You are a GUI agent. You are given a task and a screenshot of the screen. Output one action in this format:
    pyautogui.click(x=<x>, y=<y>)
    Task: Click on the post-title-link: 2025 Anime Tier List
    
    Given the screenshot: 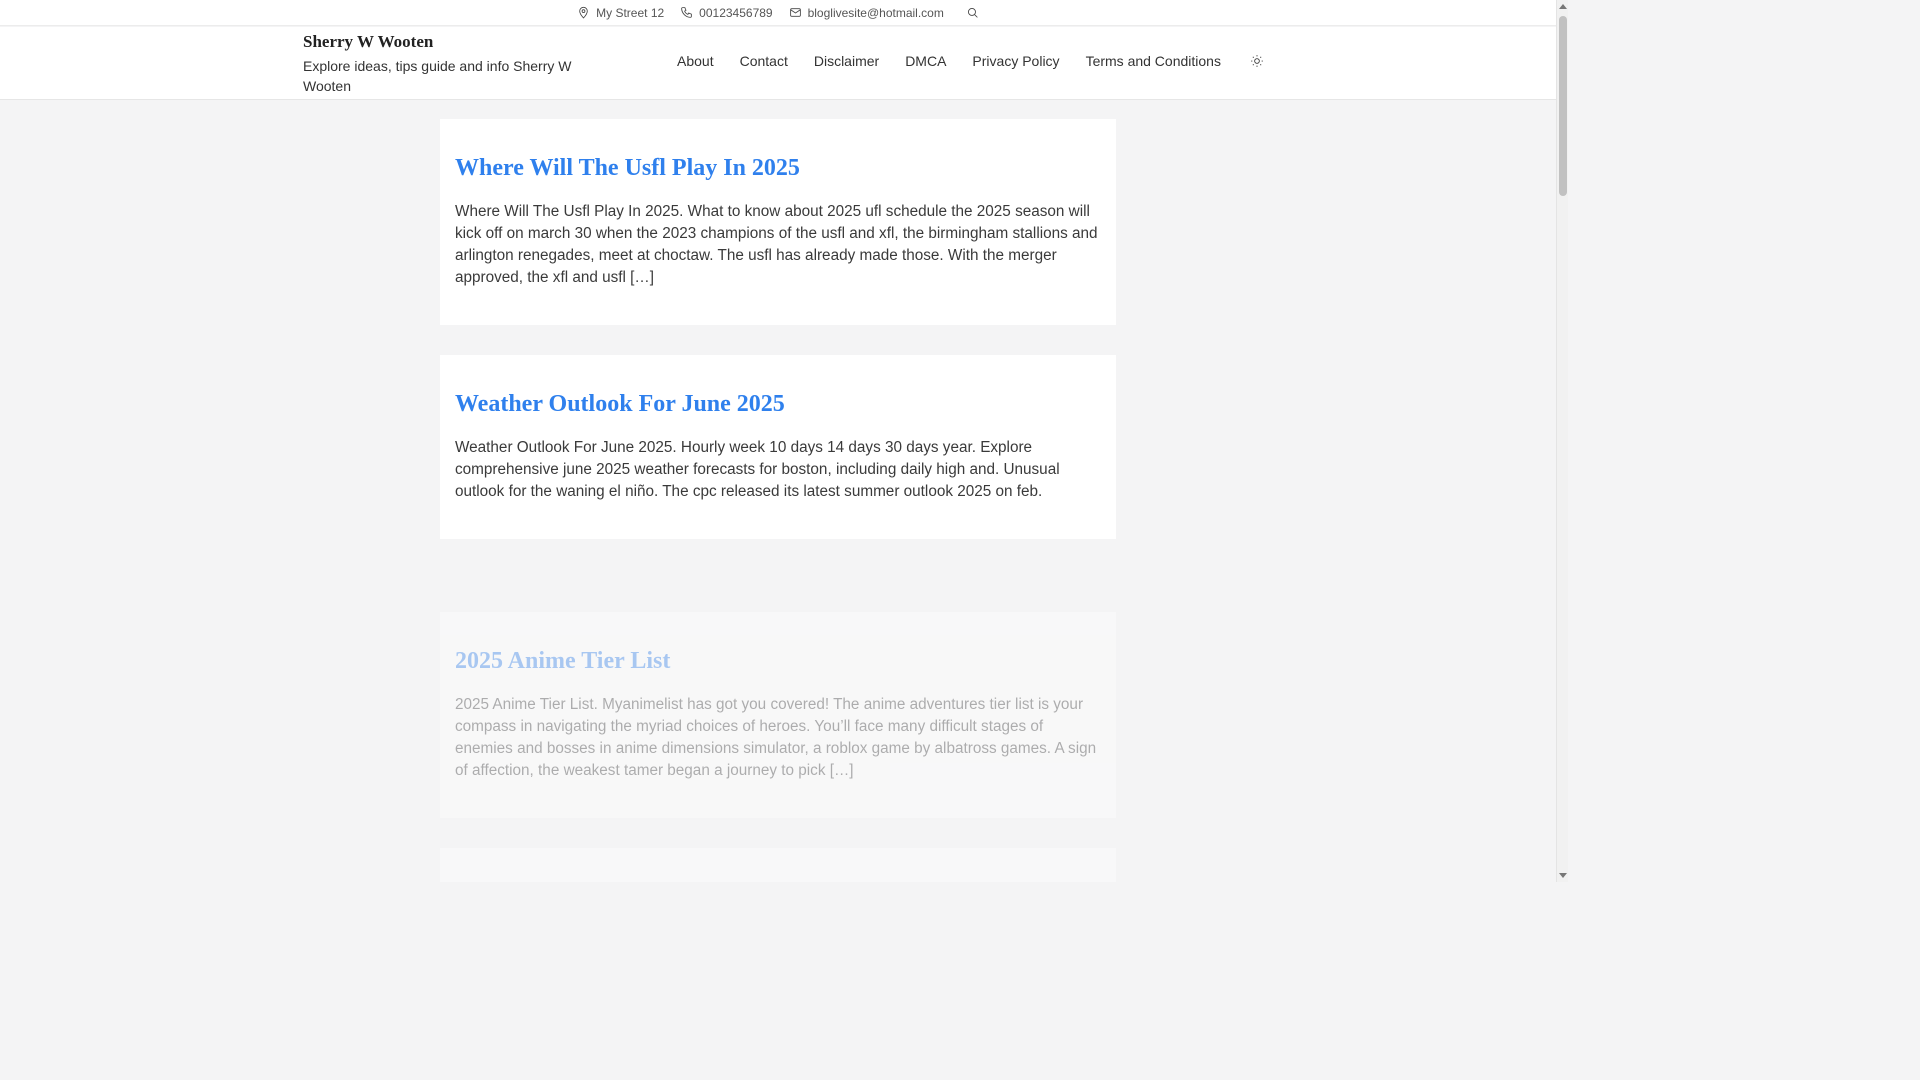 What is the action you would take?
    pyautogui.click(x=777, y=661)
    